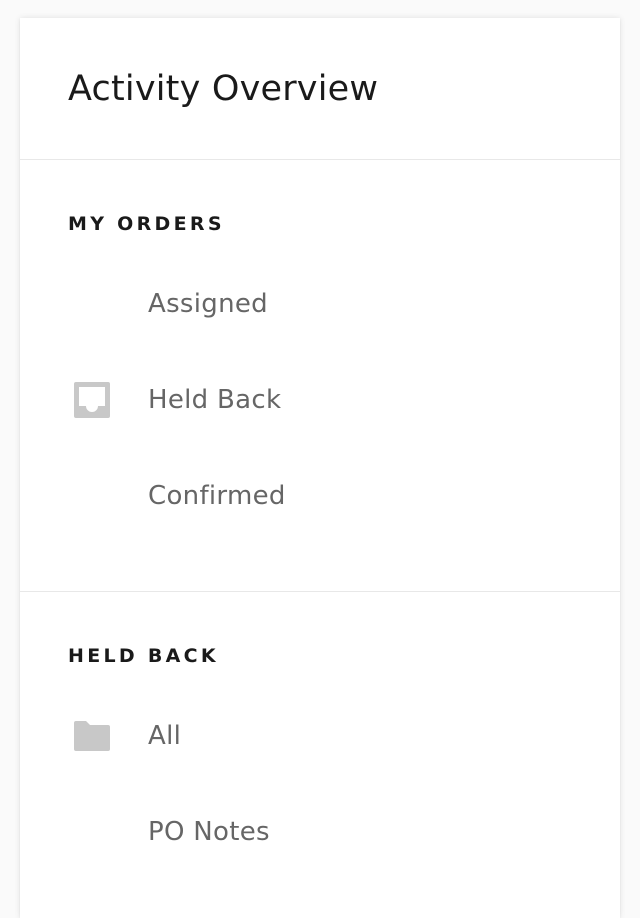 The image size is (640, 918). I want to click on panel-header: Activity Overview, so click(320, 89).